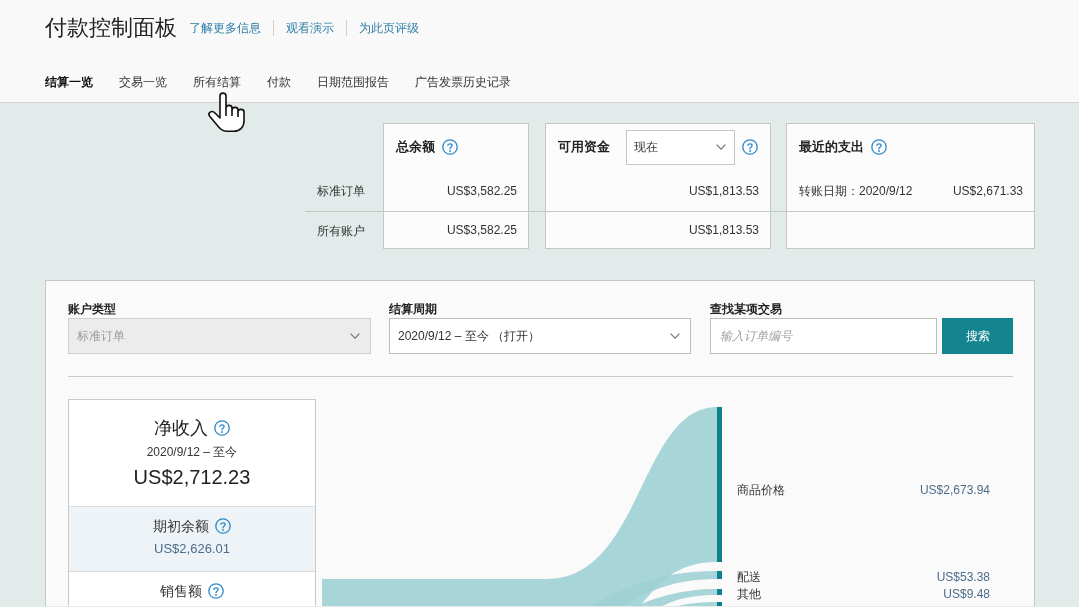  Describe the element at coordinates (181, 526) in the screenshot. I see `section-title: 期初余额` at that location.